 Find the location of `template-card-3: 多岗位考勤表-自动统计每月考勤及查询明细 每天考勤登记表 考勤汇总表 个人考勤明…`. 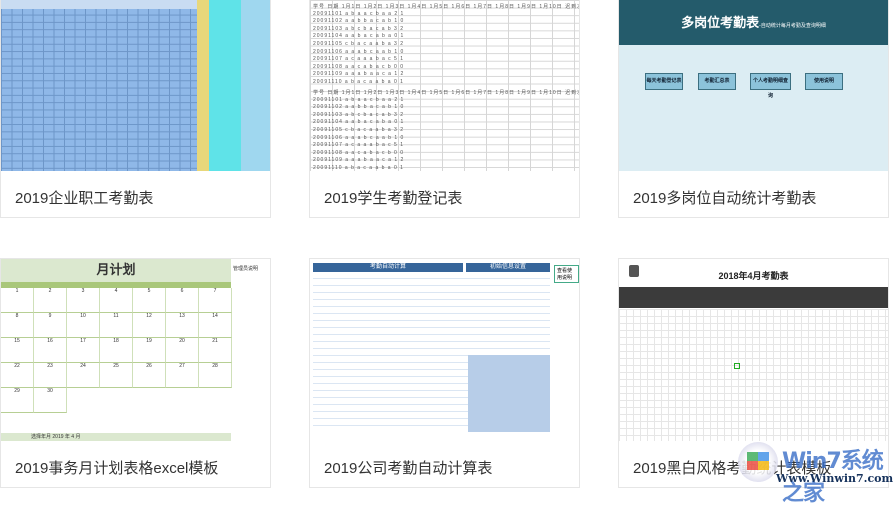

template-card-3: 多岗位考勤表-自动统计每月考勤及查询明细 每天考勤登记表 考勤汇总表 个人考勤明… is located at coordinates (753, 109).